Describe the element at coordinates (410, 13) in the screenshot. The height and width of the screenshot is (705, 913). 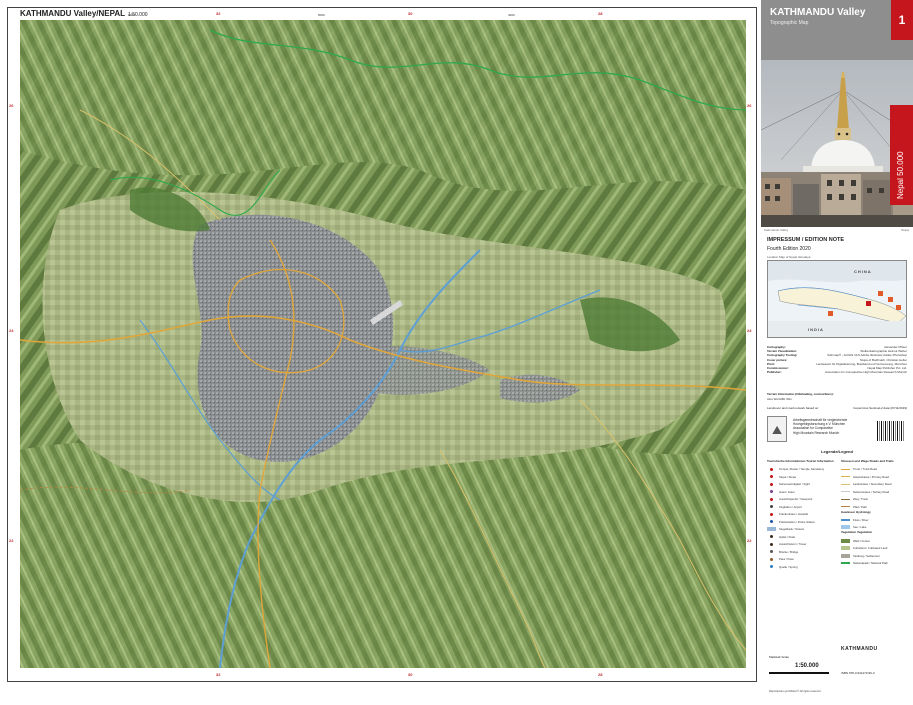
I see `grid-label-top: 30` at that location.